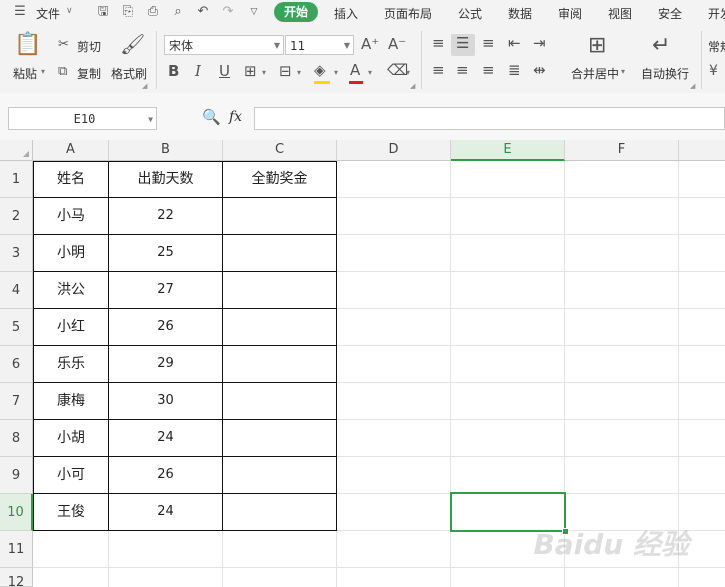 This screenshot has height=587, width=725. Describe the element at coordinates (296, 12) in the screenshot. I see `tab-home: 开始` at that location.